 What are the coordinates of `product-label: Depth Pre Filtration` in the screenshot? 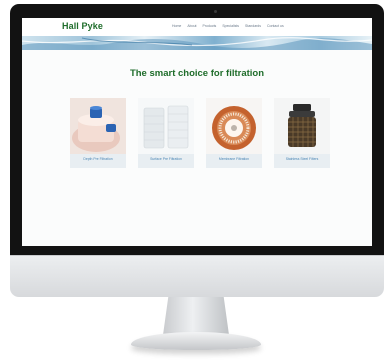 It's located at (98, 159).